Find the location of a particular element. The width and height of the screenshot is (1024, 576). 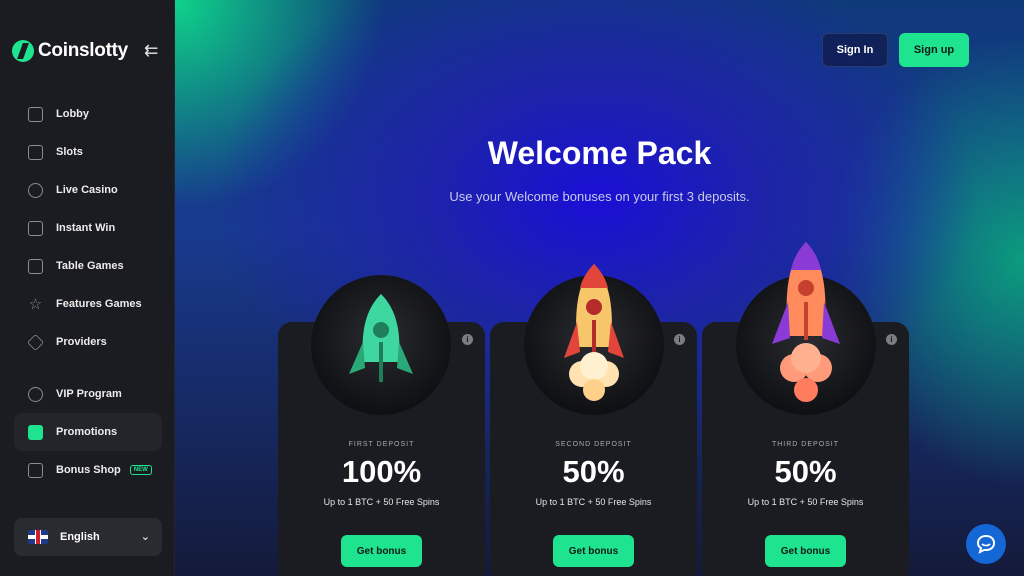

sidebar-item-lobby: Lobby is located at coordinates (88, 114).